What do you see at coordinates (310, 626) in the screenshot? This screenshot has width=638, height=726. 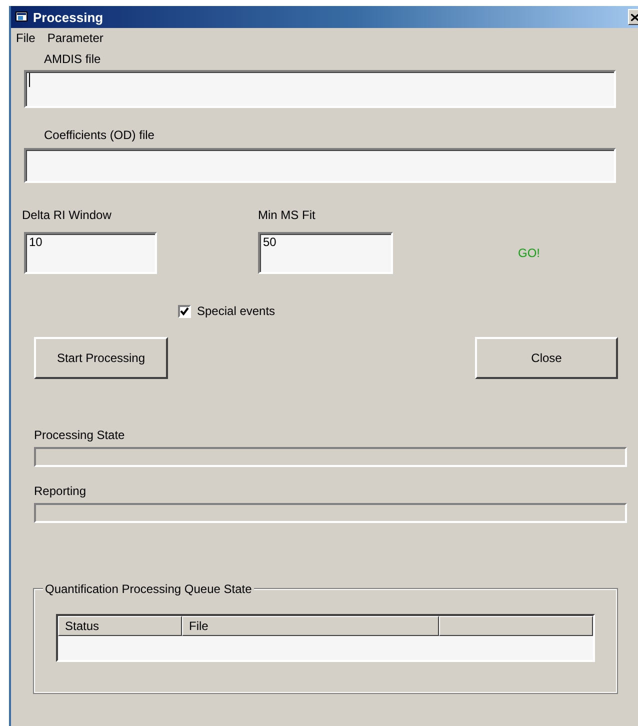 I see `column-header: File` at bounding box center [310, 626].